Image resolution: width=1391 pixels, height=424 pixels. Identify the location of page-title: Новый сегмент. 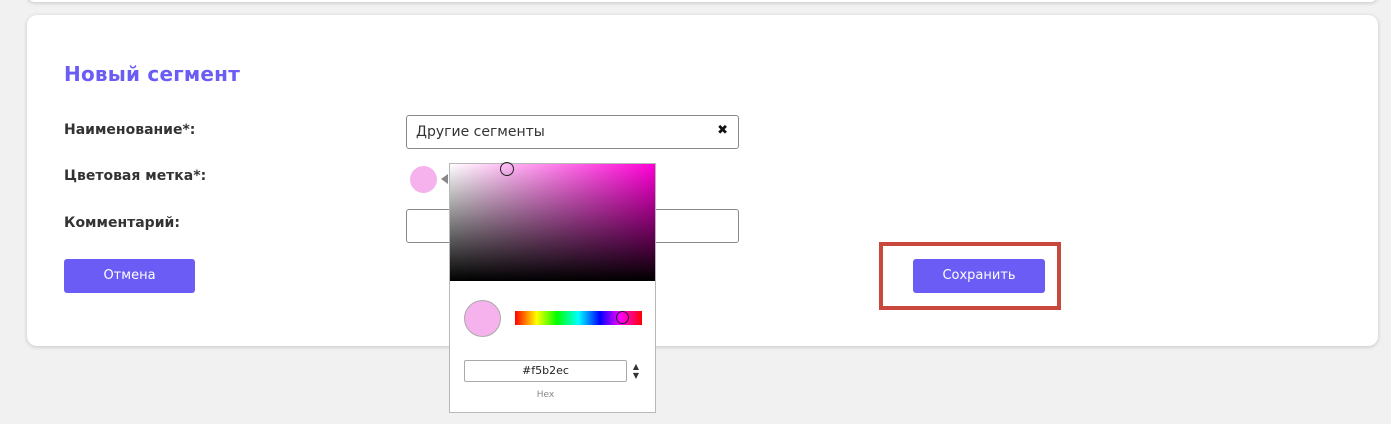
(152, 74).